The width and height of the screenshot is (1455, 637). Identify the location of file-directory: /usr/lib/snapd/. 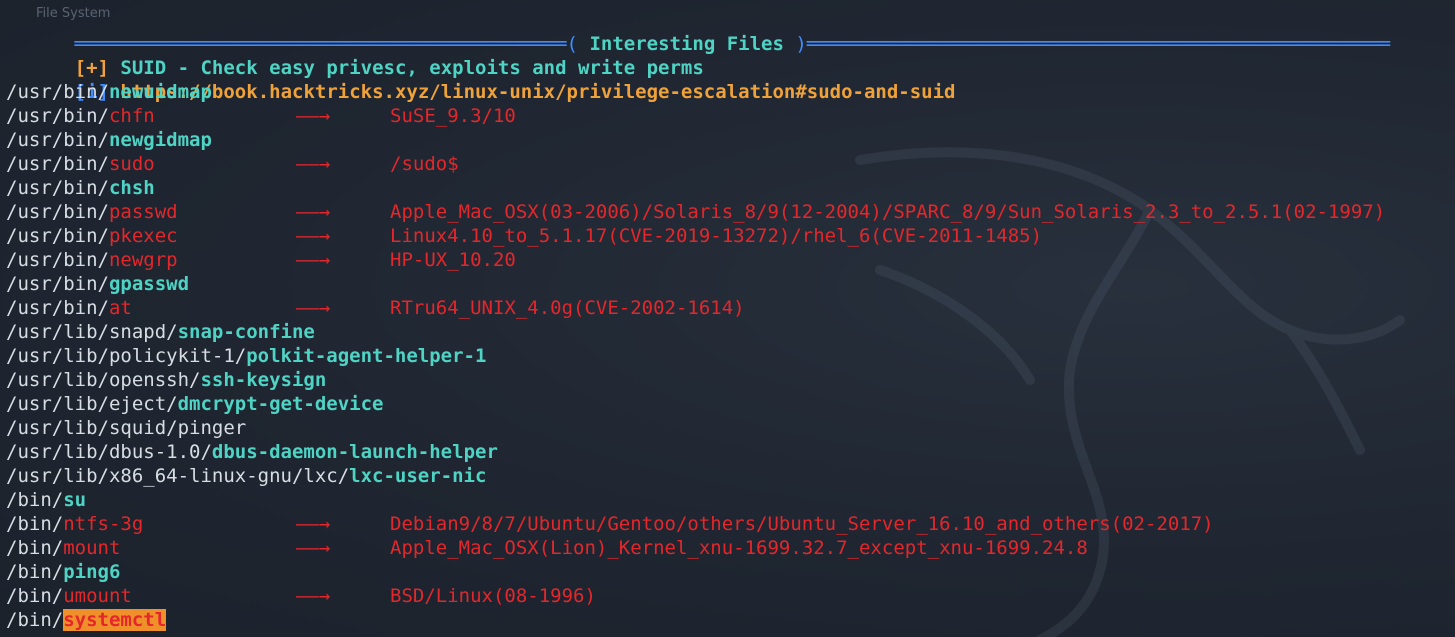
(92, 332).